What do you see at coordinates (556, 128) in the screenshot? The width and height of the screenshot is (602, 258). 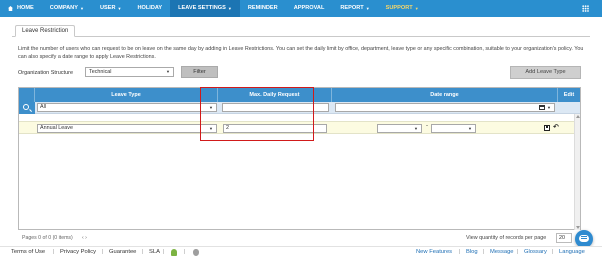 I see `undo-icon: ↶` at bounding box center [556, 128].